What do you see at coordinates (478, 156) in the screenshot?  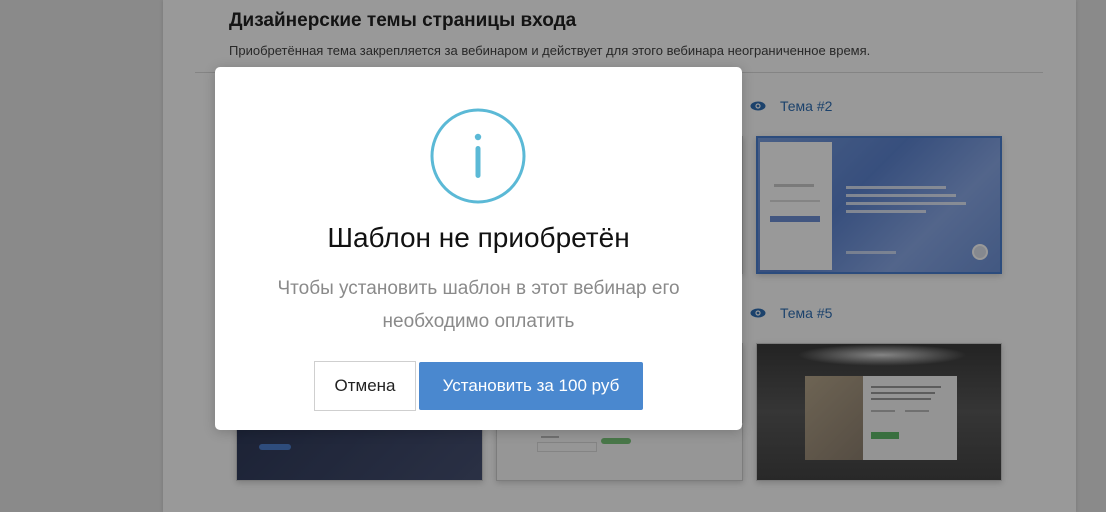 I see `info-icon` at bounding box center [478, 156].